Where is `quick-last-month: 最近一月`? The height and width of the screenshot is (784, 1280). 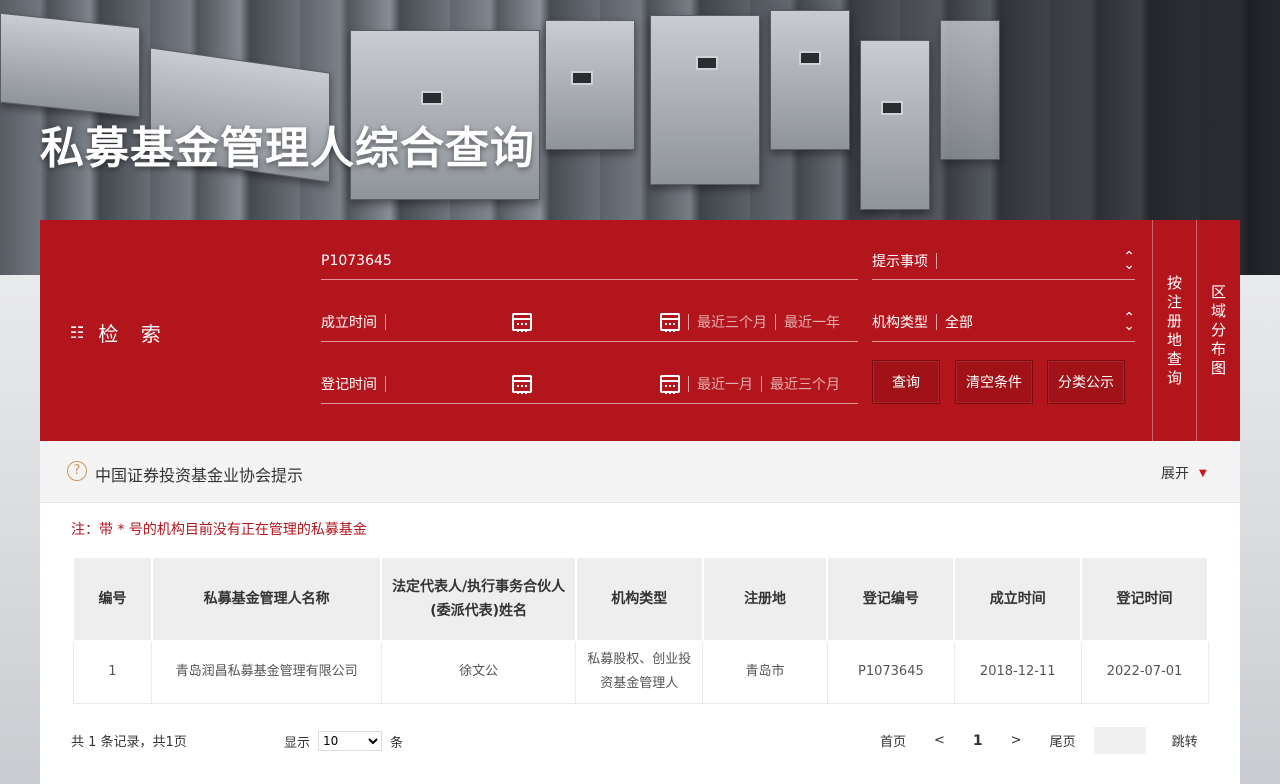
quick-last-month: 最近一月 is located at coordinates (725, 384).